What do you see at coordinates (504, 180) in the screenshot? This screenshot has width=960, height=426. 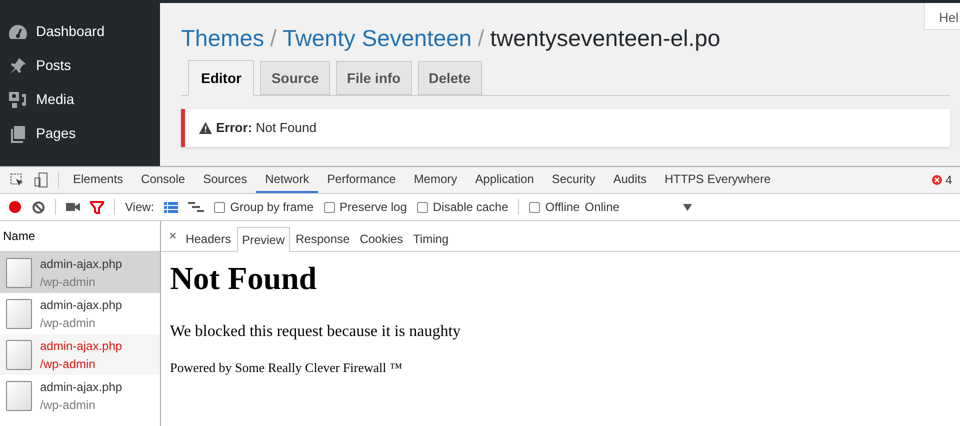 I see `devtools-tab: Application` at bounding box center [504, 180].